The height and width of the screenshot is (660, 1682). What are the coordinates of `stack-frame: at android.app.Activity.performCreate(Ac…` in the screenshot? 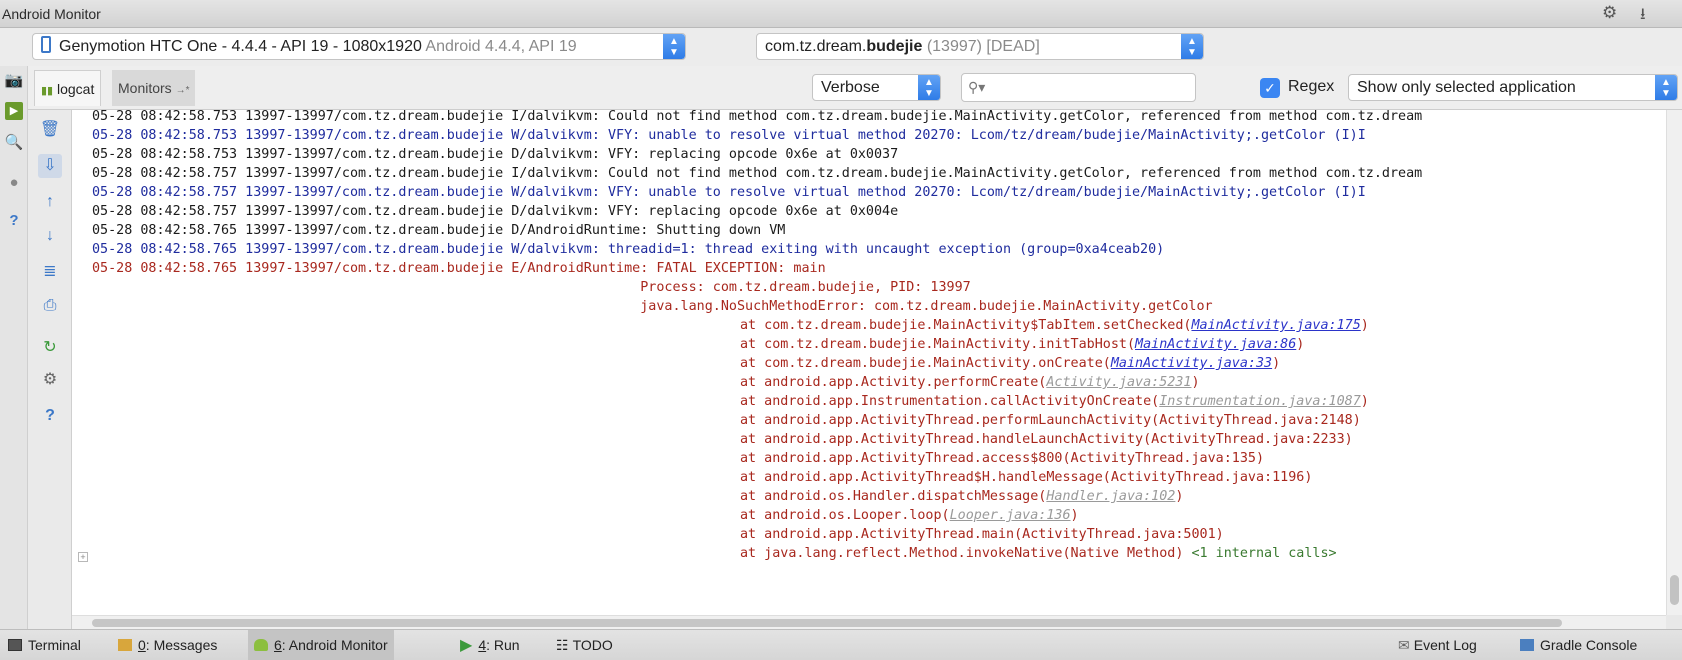 It's located at (970, 383).